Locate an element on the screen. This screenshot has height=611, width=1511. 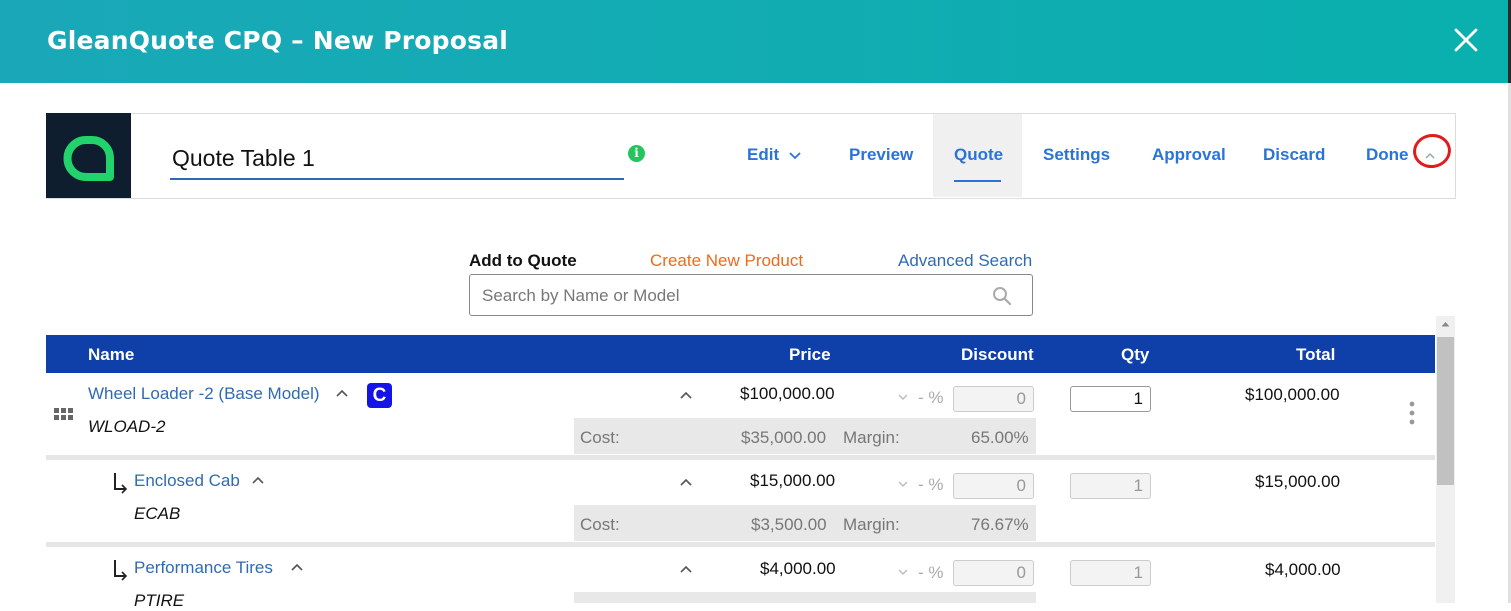
scrollbar-thumb is located at coordinates (1445, 411).